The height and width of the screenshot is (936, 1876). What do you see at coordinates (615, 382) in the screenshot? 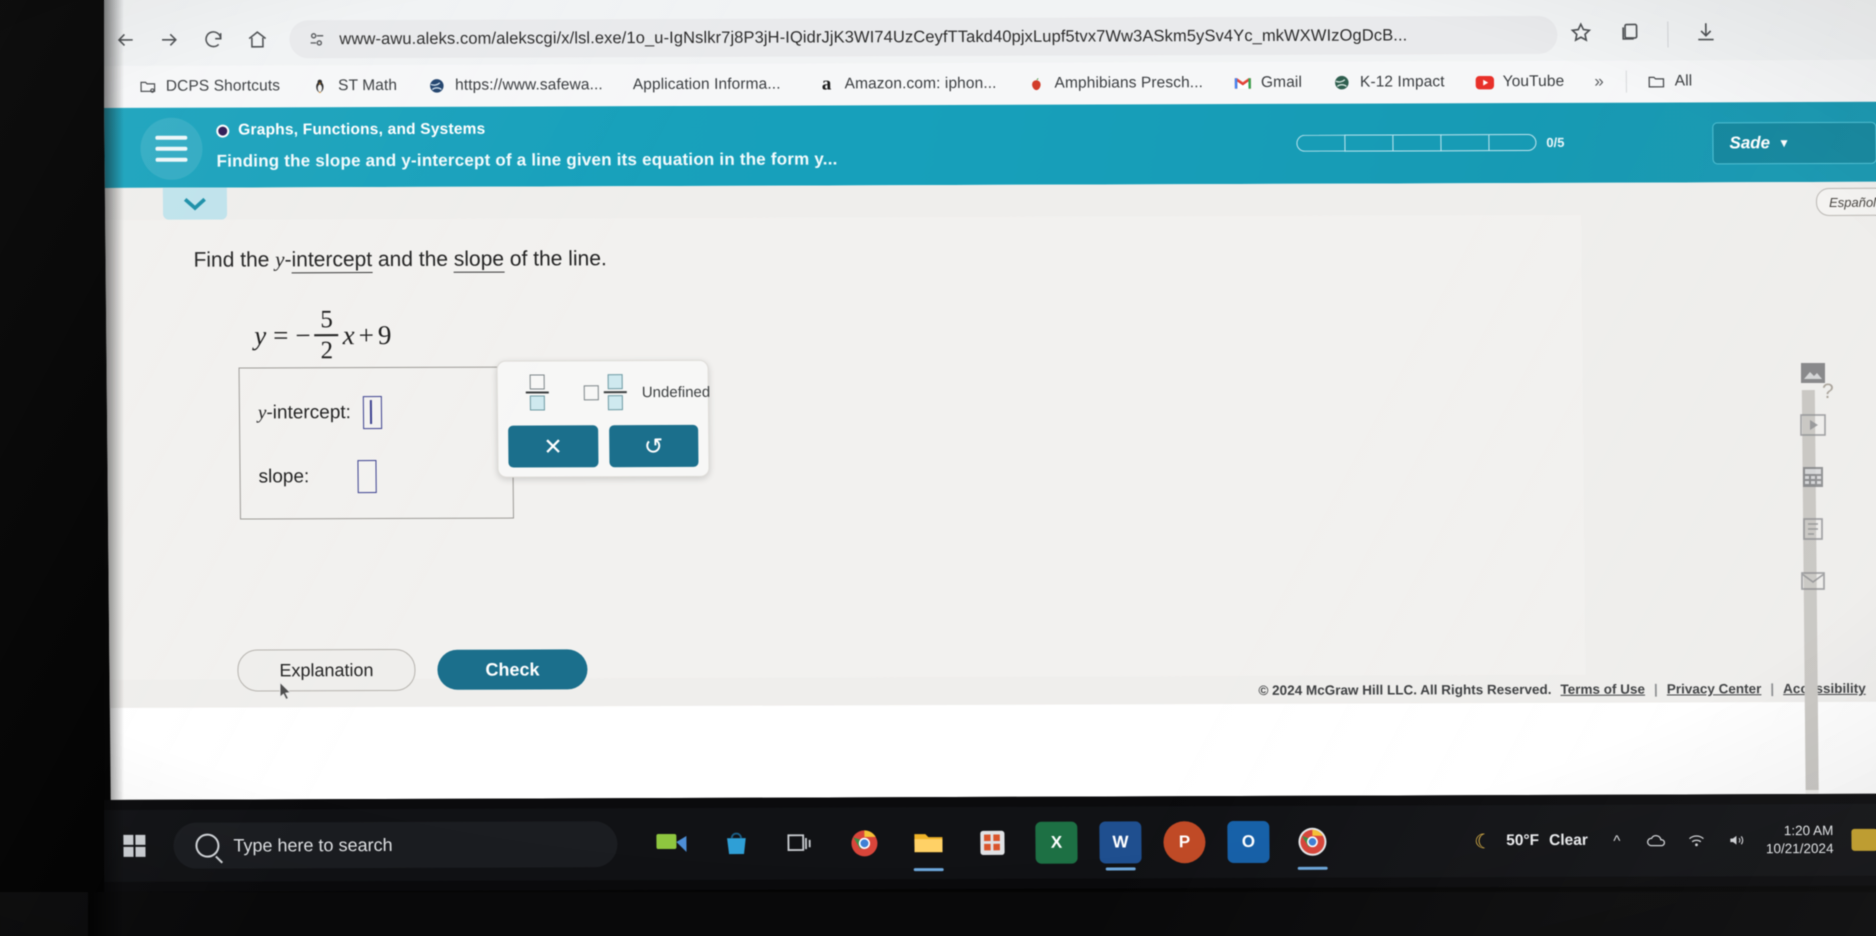
I see `numerator-placeholder-icon` at bounding box center [615, 382].